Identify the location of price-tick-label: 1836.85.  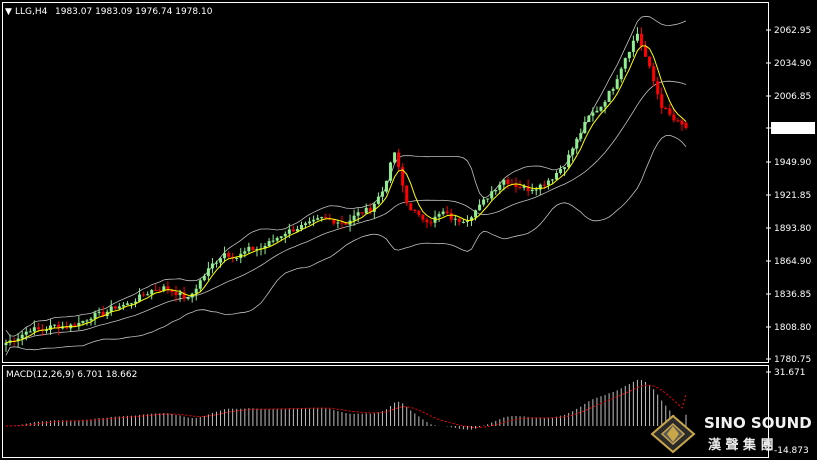
(792, 295).